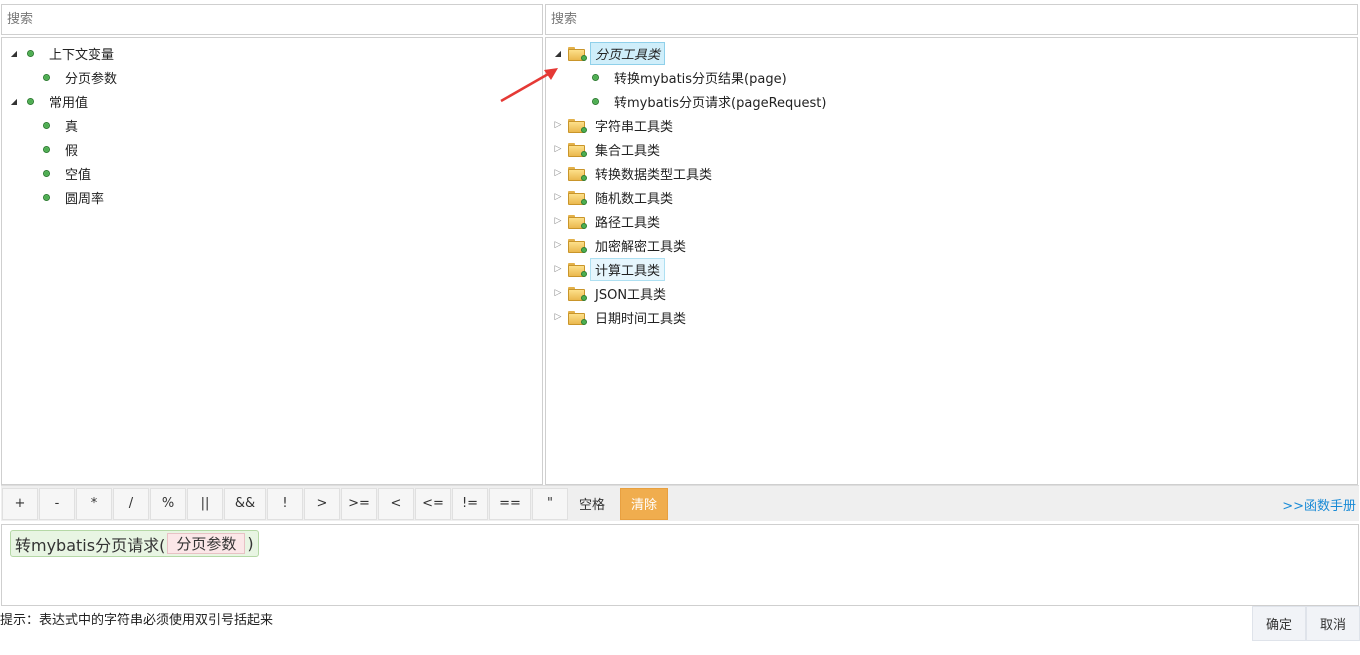 The image size is (1360, 655). Describe the element at coordinates (640, 317) in the screenshot. I see `tree-folder-label: 日期时间工具类` at that location.